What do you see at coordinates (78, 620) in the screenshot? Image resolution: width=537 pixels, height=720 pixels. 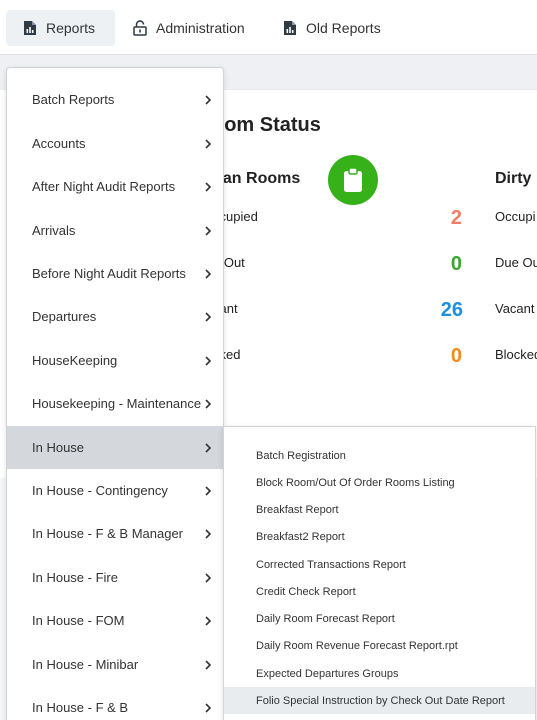 I see `menu-item-label: In House - FOM` at bounding box center [78, 620].